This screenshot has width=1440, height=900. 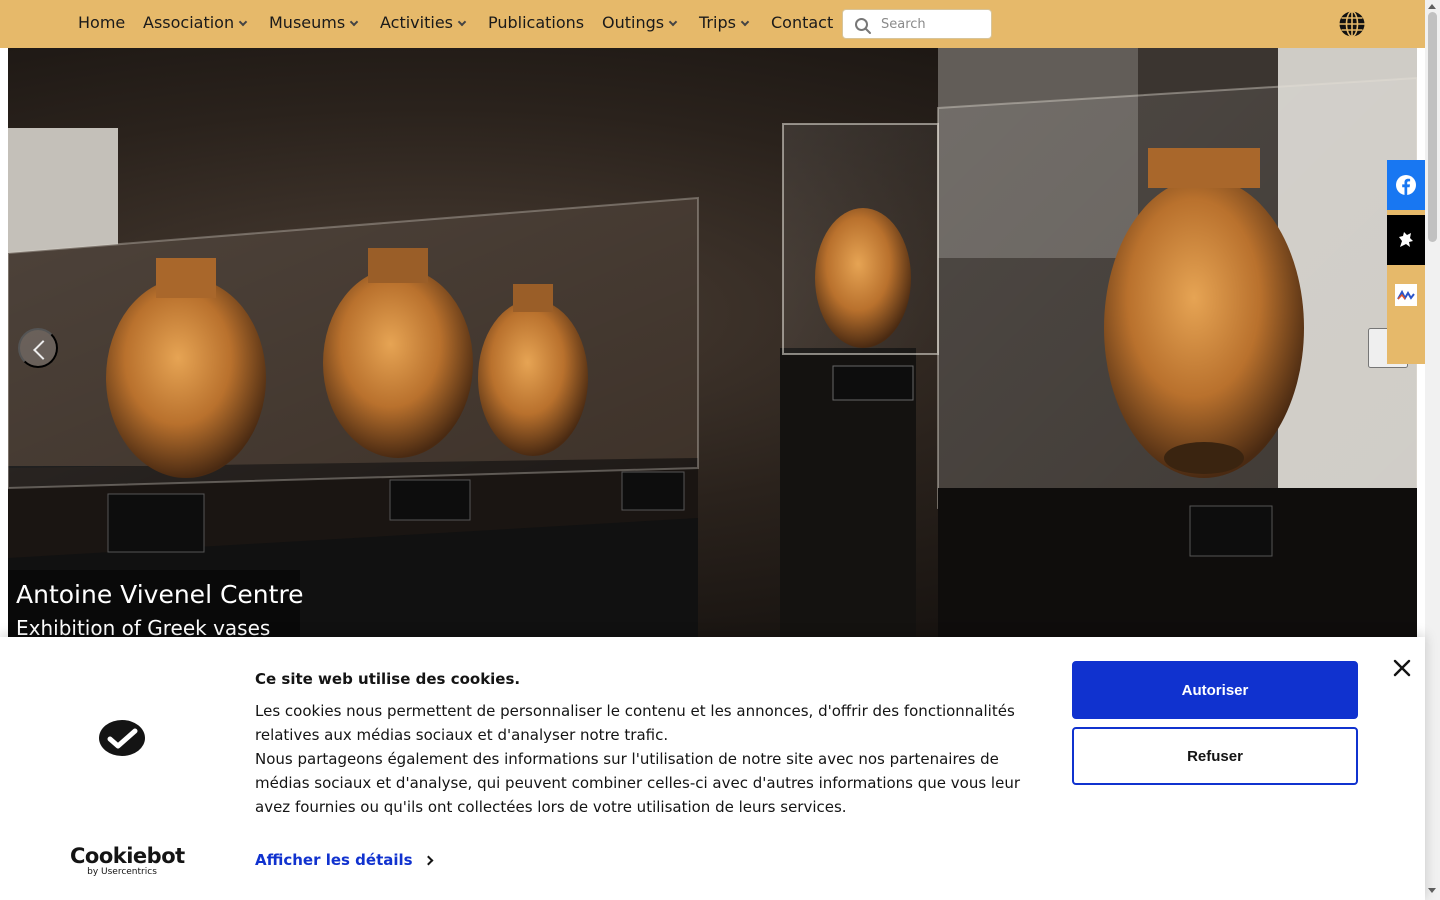 What do you see at coordinates (189, 22) in the screenshot?
I see `nav-association-label: Association` at bounding box center [189, 22].